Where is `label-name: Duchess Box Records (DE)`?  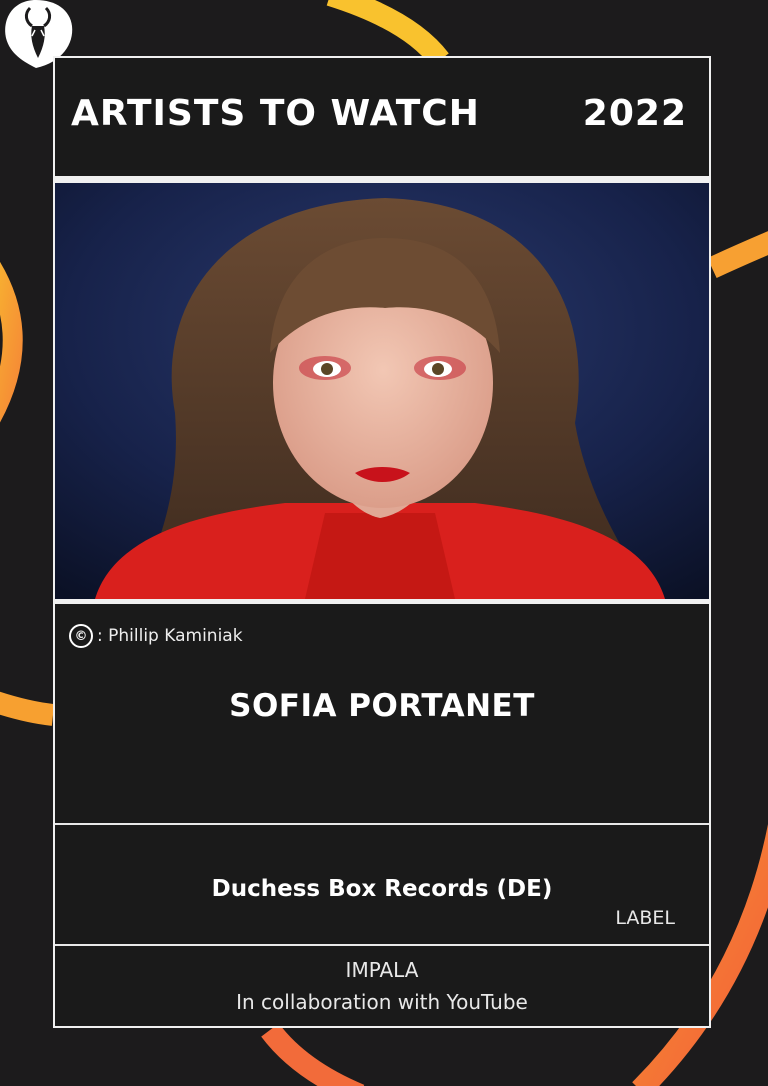 label-name: Duchess Box Records (DE) is located at coordinates (382, 889).